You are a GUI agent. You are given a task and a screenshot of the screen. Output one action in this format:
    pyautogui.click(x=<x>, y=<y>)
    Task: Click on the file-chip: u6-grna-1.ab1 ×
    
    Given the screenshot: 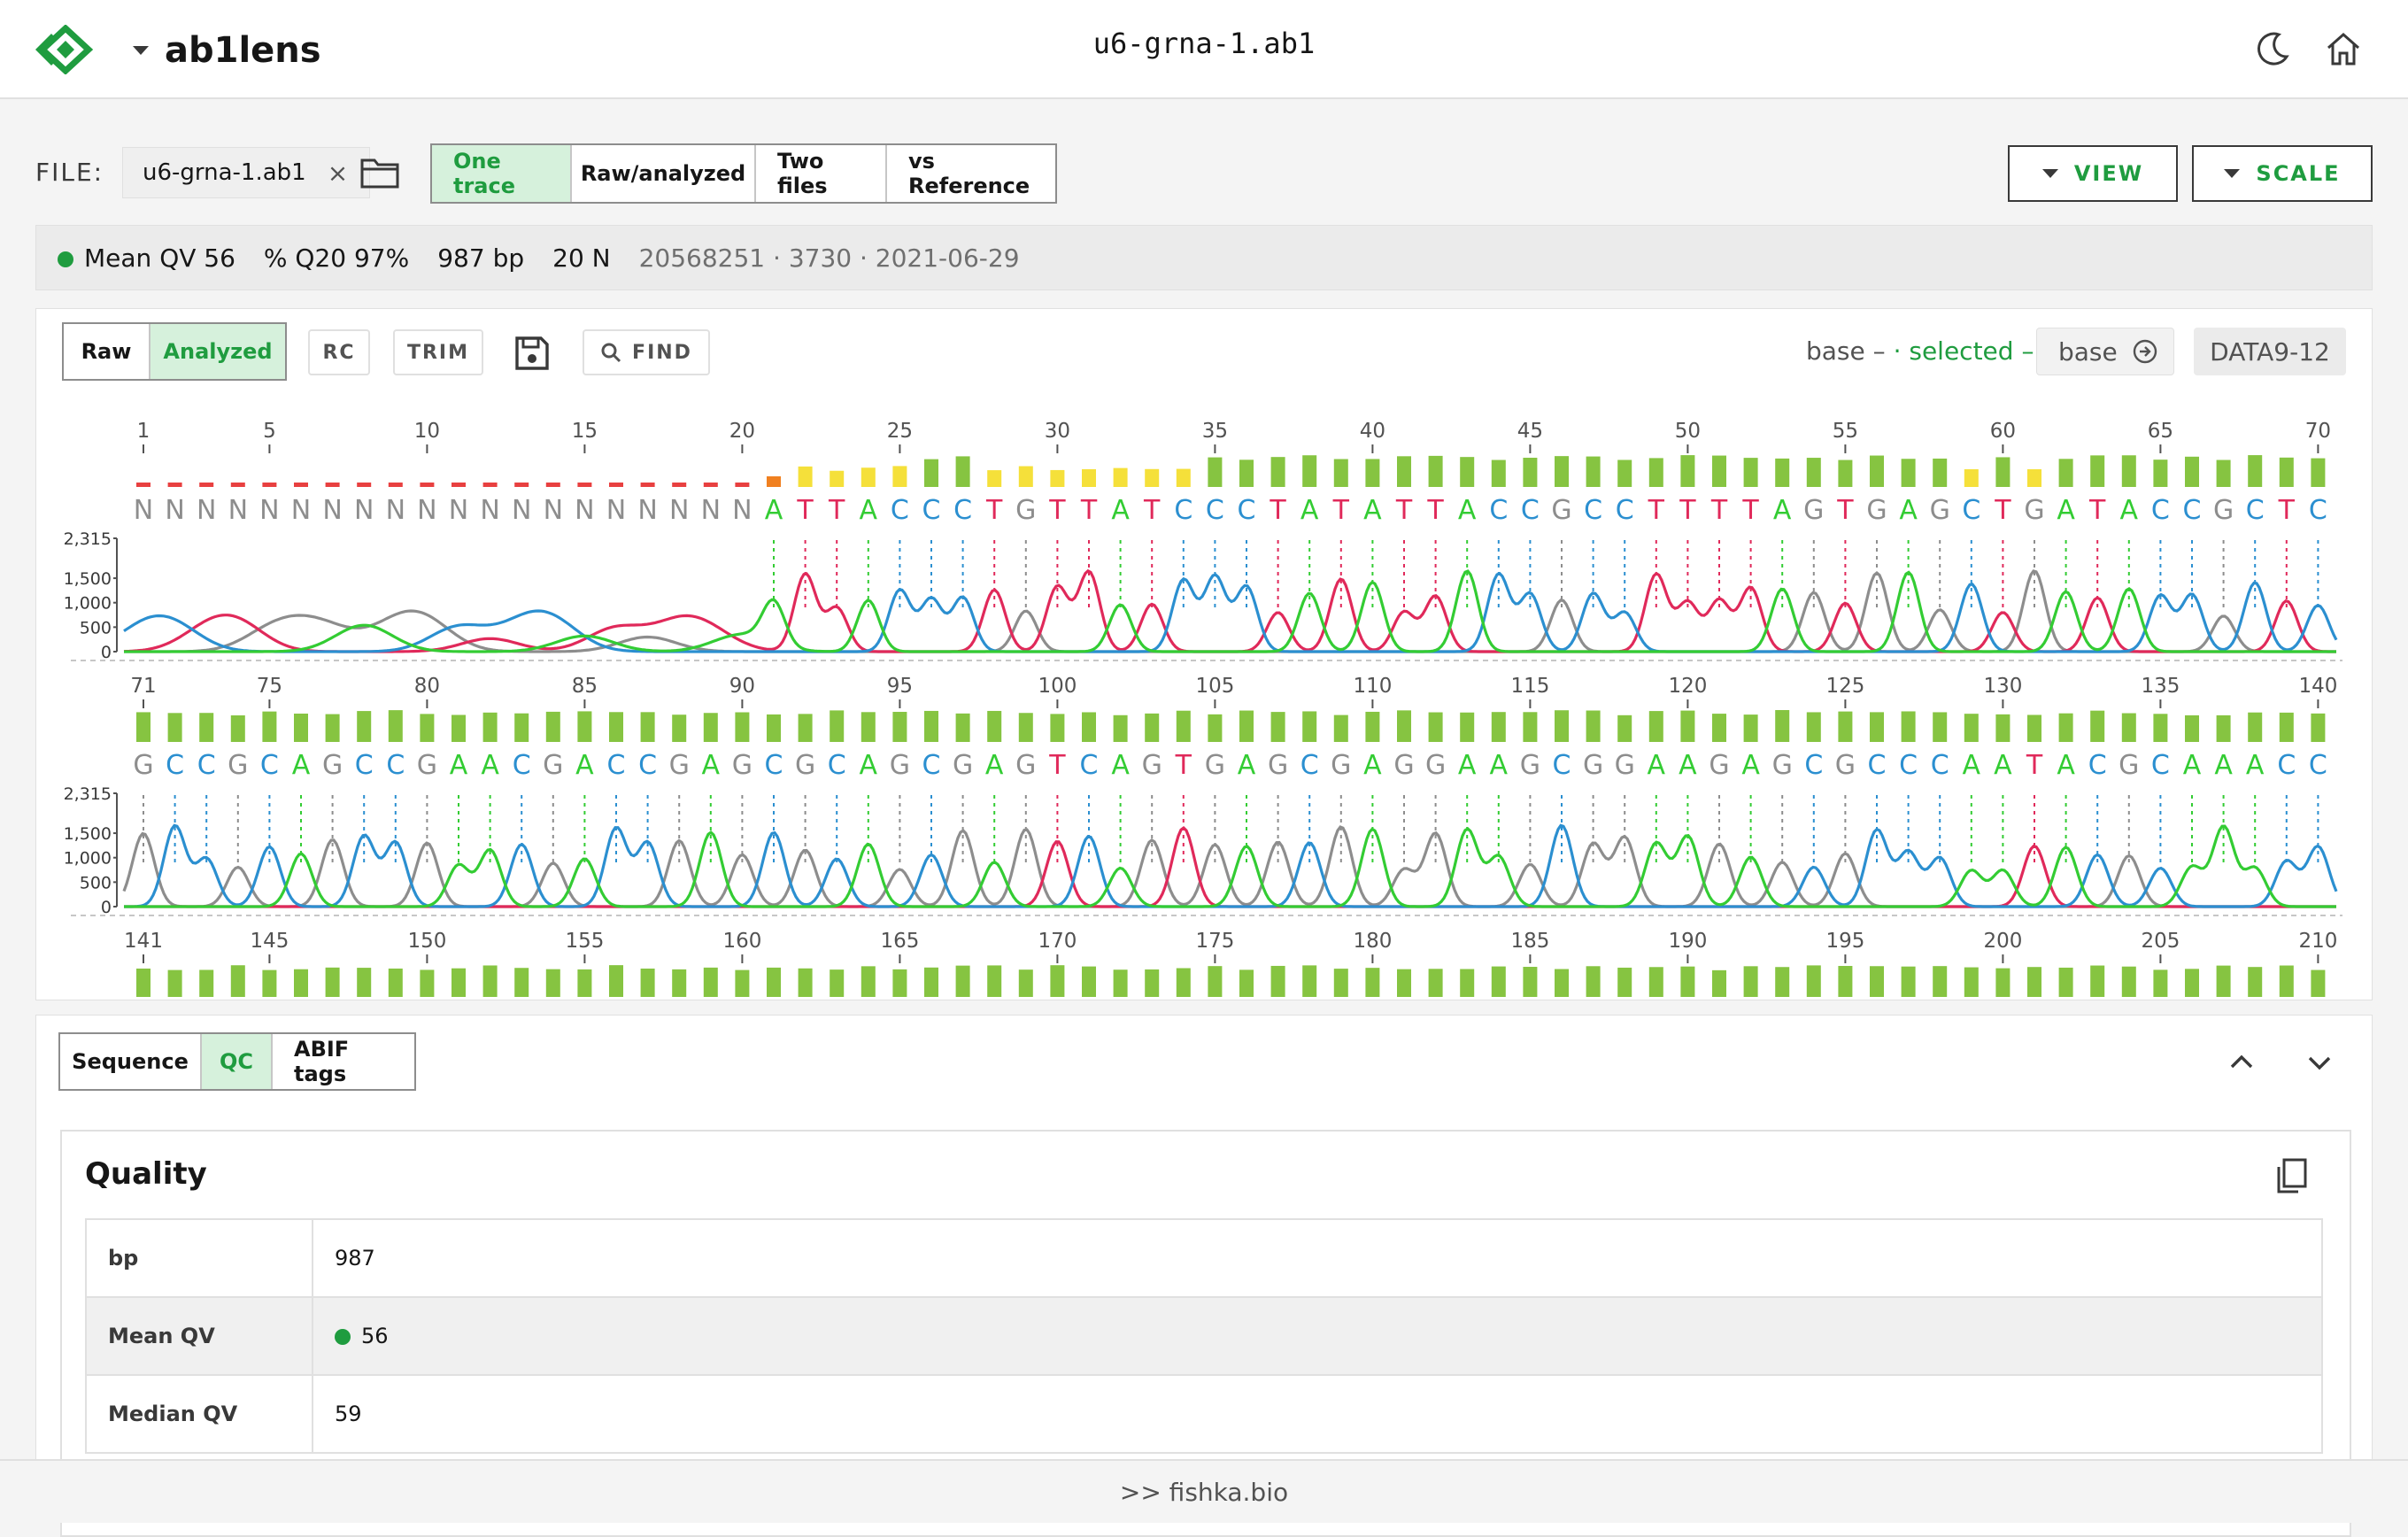 What is the action you would take?
    pyautogui.click(x=246, y=172)
    